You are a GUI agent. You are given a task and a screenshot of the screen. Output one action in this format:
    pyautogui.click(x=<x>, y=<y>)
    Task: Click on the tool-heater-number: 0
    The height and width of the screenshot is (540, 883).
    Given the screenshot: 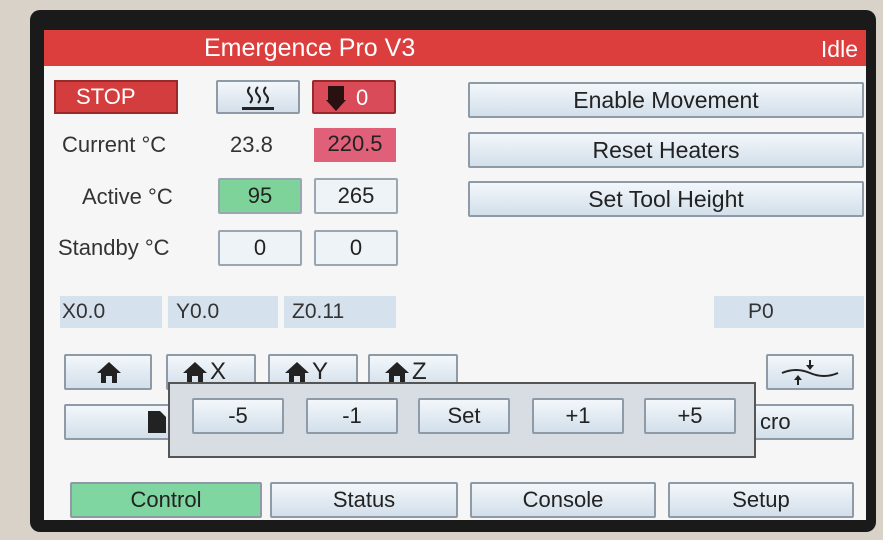 What is the action you would take?
    pyautogui.click(x=362, y=97)
    